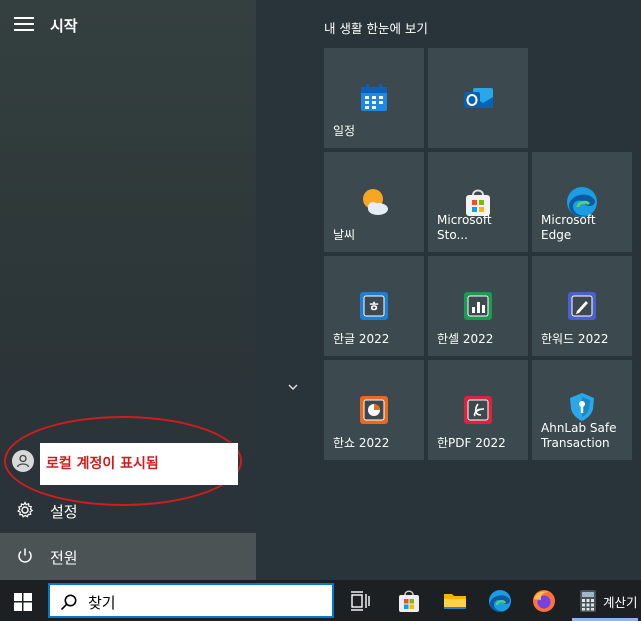 This screenshot has height=621, width=641. I want to click on search-input: 찾기, so click(191, 600).